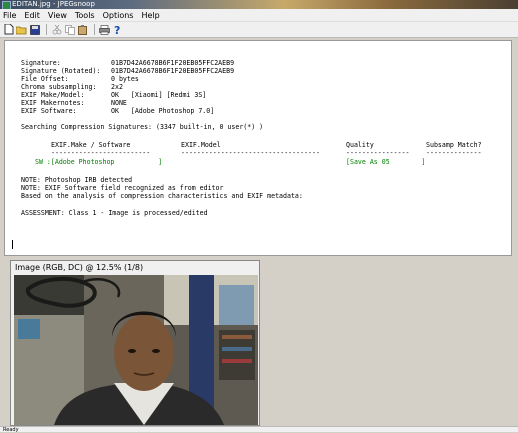  What do you see at coordinates (250, 153) in the screenshot?
I see `dash-model: -----------------------------------` at bounding box center [250, 153].